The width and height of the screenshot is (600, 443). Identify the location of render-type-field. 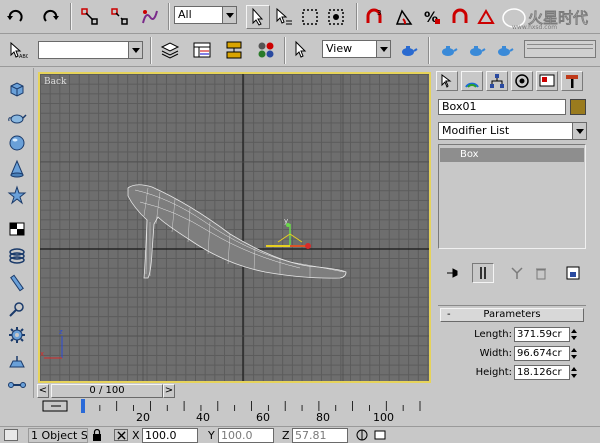
(560, 49).